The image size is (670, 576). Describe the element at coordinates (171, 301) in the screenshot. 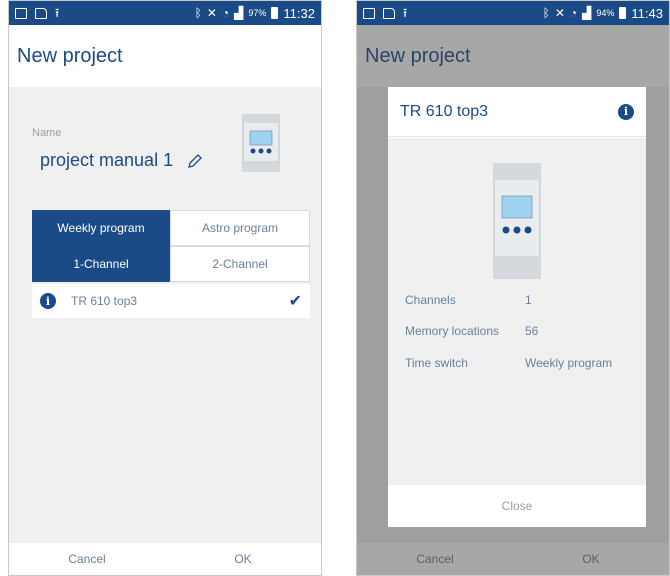

I see `device-list-item: i TR 610 top3 ✔` at that location.